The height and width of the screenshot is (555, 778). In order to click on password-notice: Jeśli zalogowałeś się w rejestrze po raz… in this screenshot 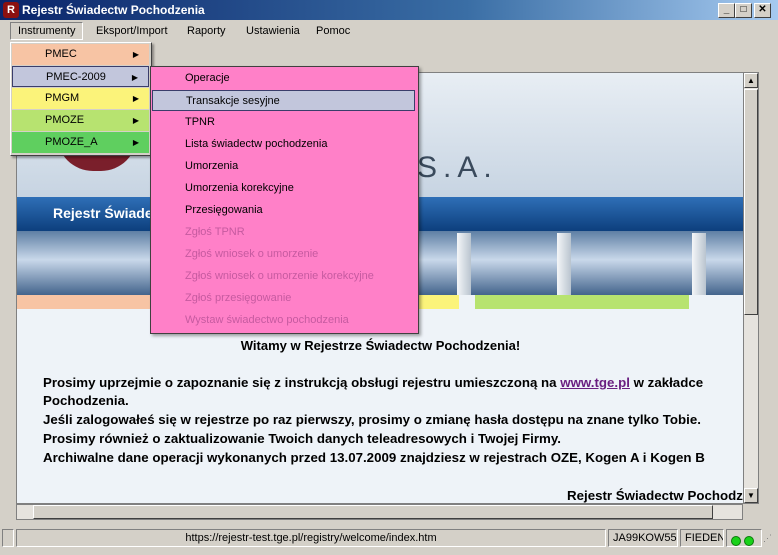, I will do `click(372, 419)`.